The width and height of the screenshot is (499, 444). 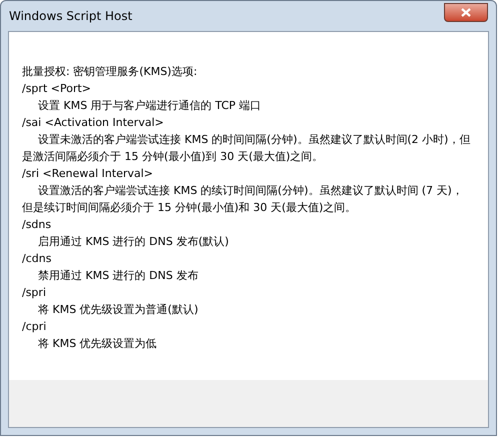 I want to click on option-description: 将 KMS 优先级设置为低, so click(x=97, y=344).